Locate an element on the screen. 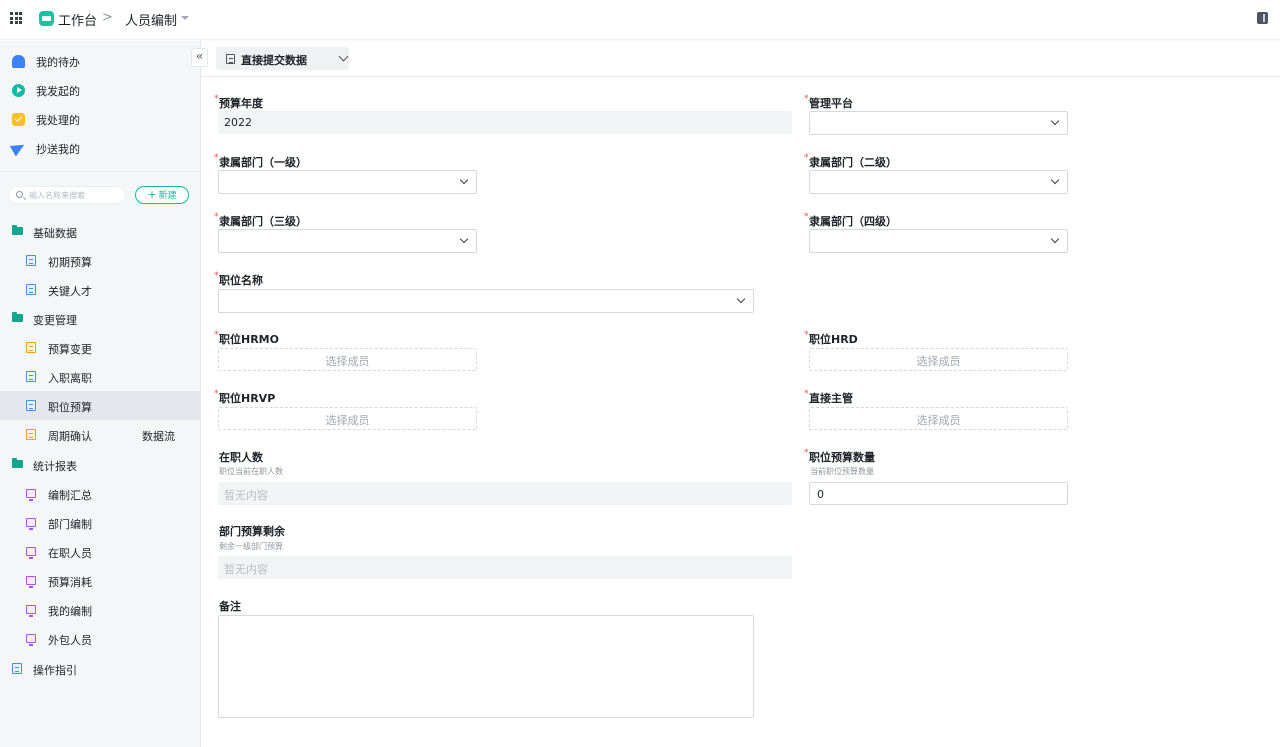 This screenshot has height=747, width=1280. dept-l4-select is located at coordinates (938, 241).